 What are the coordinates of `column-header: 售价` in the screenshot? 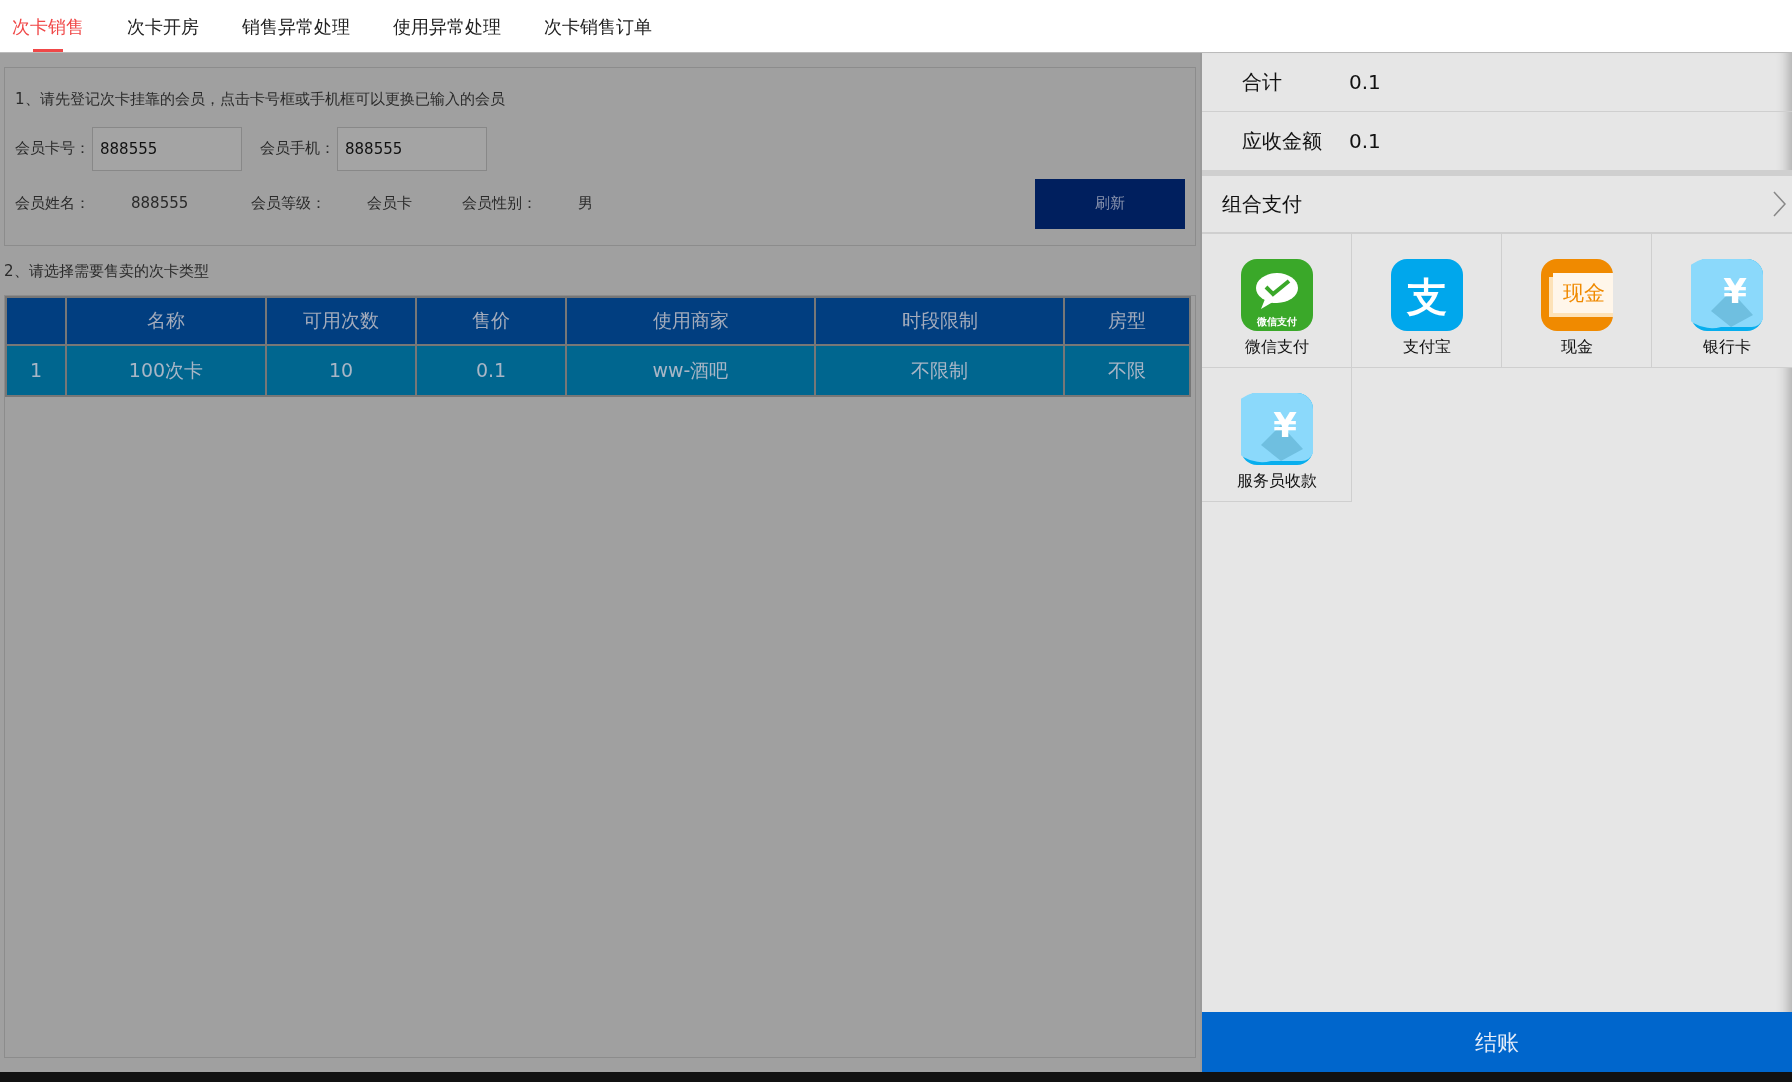 It's located at (491, 320).